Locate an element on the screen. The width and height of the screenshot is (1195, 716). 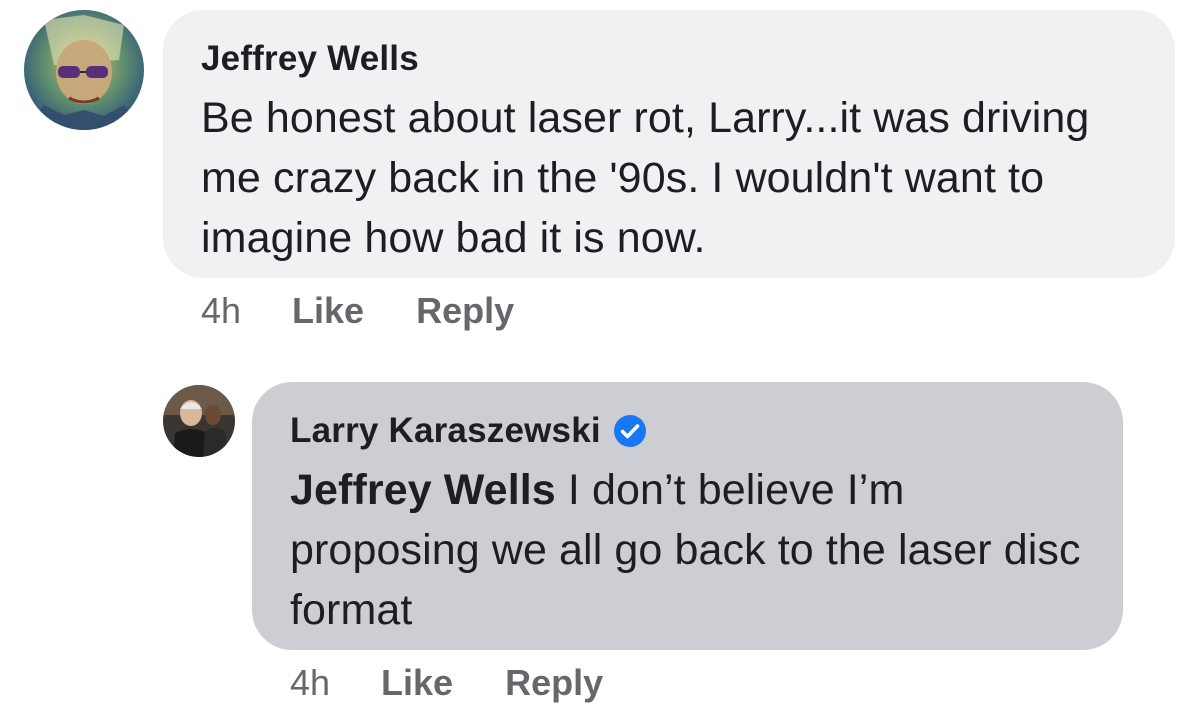
comment-author: Jeffrey Wells is located at coordinates (670, 59).